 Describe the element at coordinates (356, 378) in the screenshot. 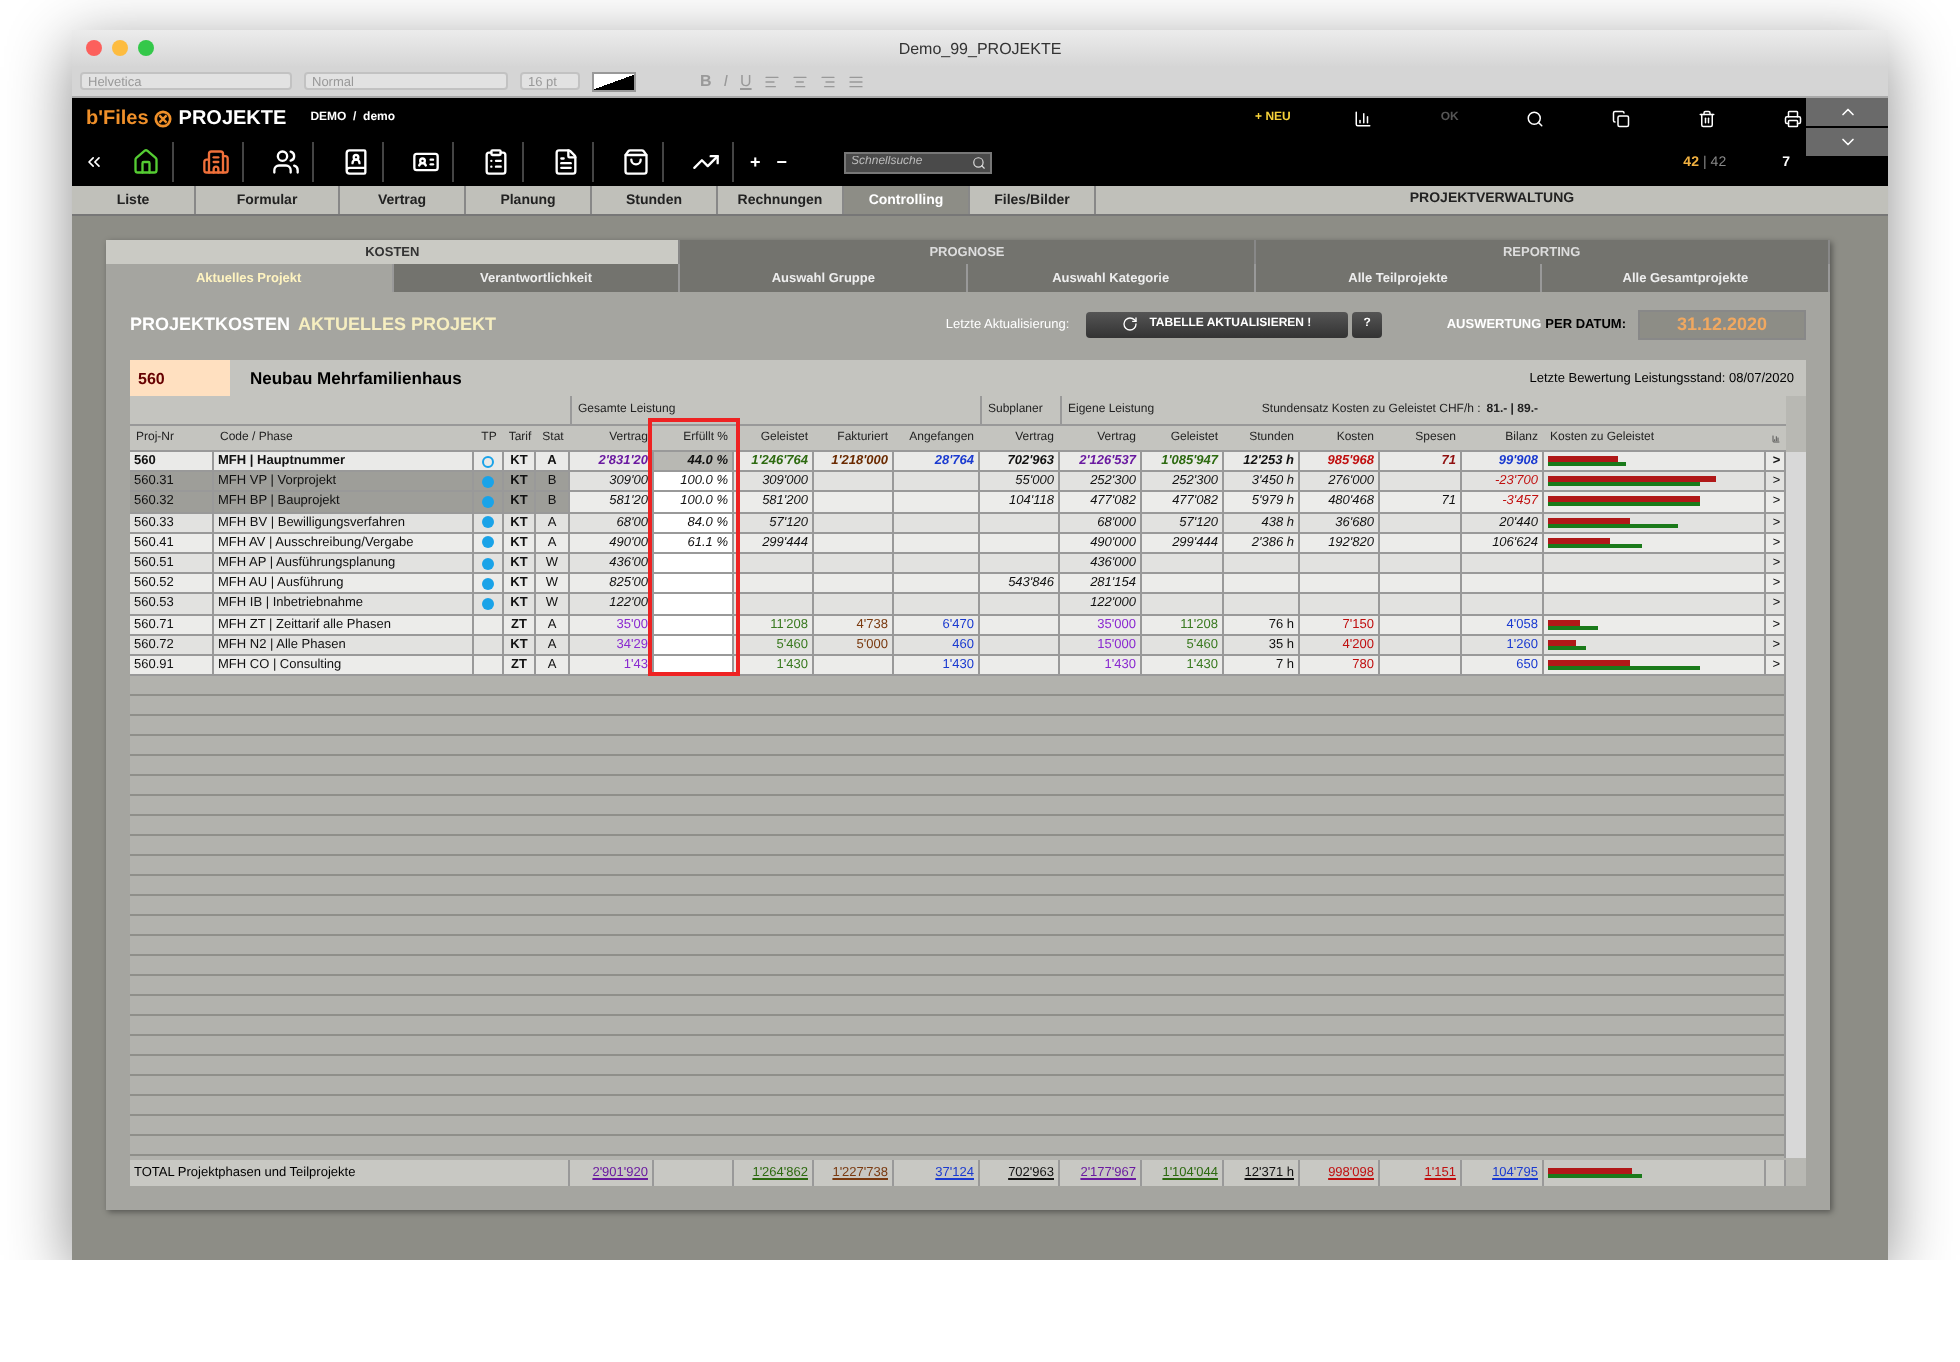

I see `project-name: Neubau Mehrfamilienhaus` at that location.